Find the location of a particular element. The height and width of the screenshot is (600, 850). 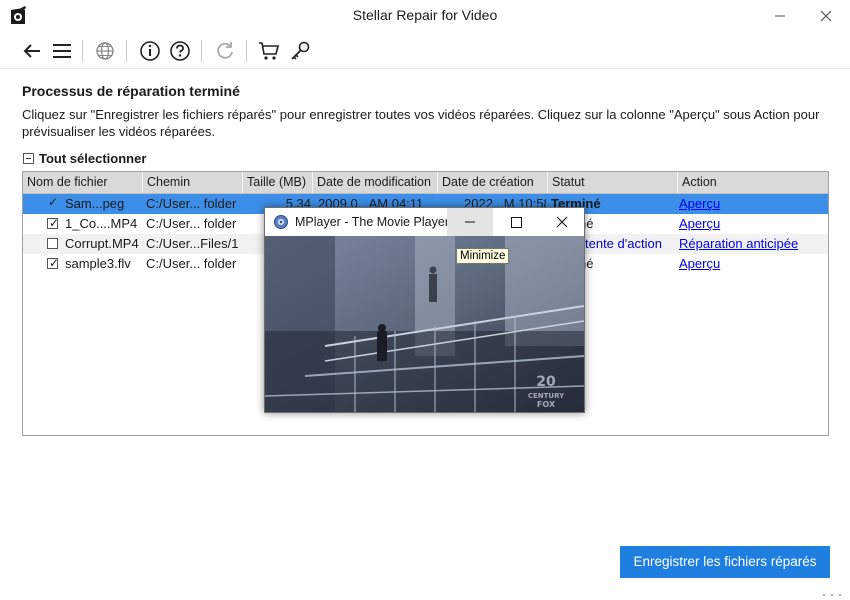

select-all-checkbox is located at coordinates (28, 158).